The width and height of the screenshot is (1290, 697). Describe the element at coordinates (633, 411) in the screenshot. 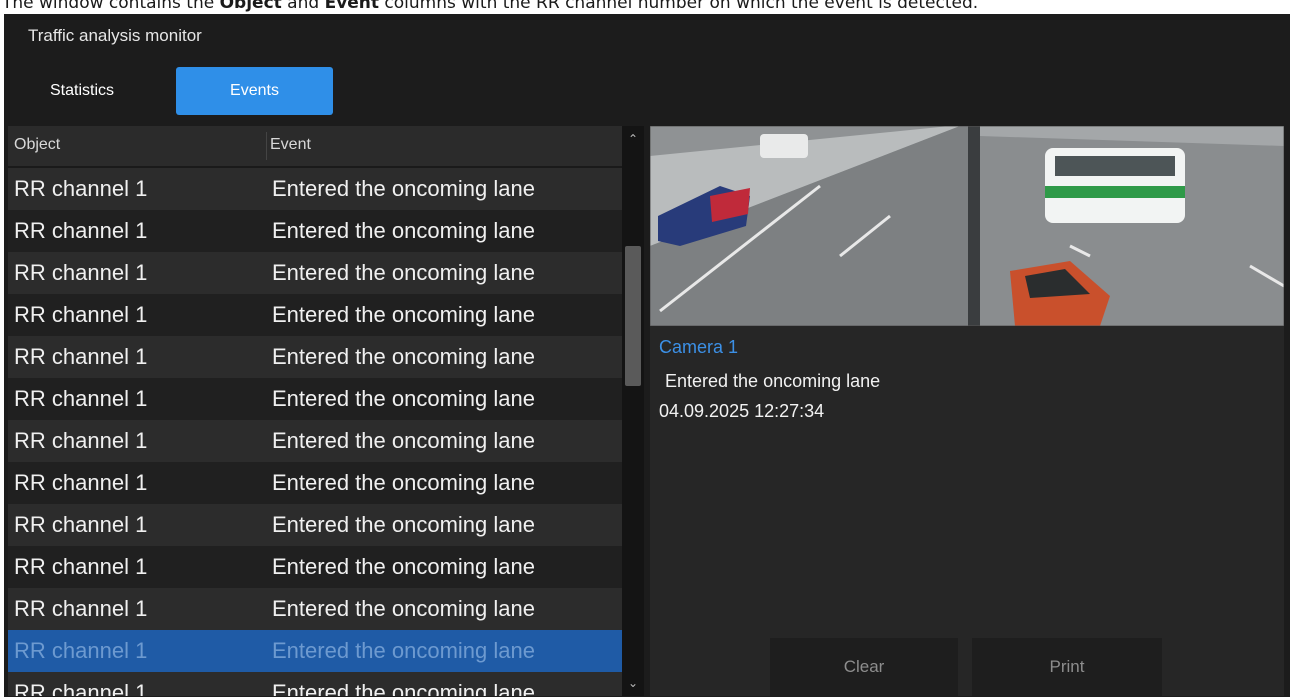

I see `list-scrollbar: ⌃ ⌄` at that location.